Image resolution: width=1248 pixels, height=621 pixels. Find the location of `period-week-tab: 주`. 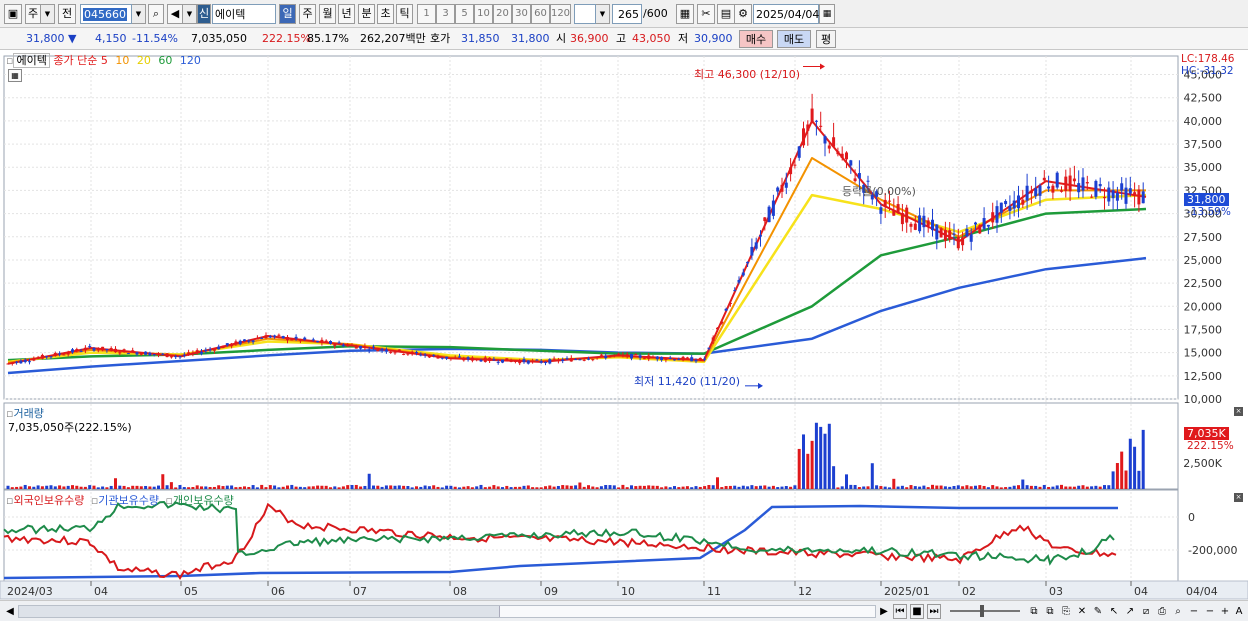

period-week-tab: 주 is located at coordinates (307, 14).